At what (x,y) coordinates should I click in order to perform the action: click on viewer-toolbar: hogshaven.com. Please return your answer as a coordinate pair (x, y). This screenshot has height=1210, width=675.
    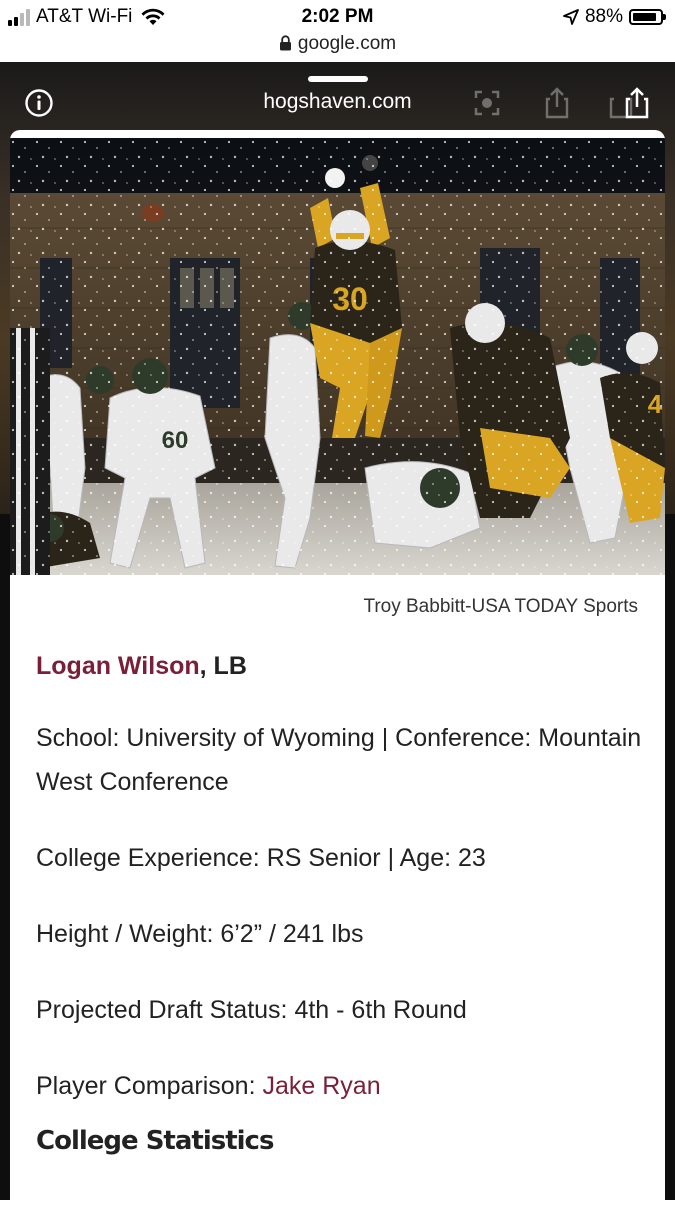
    Looking at the image, I should click on (337, 108).